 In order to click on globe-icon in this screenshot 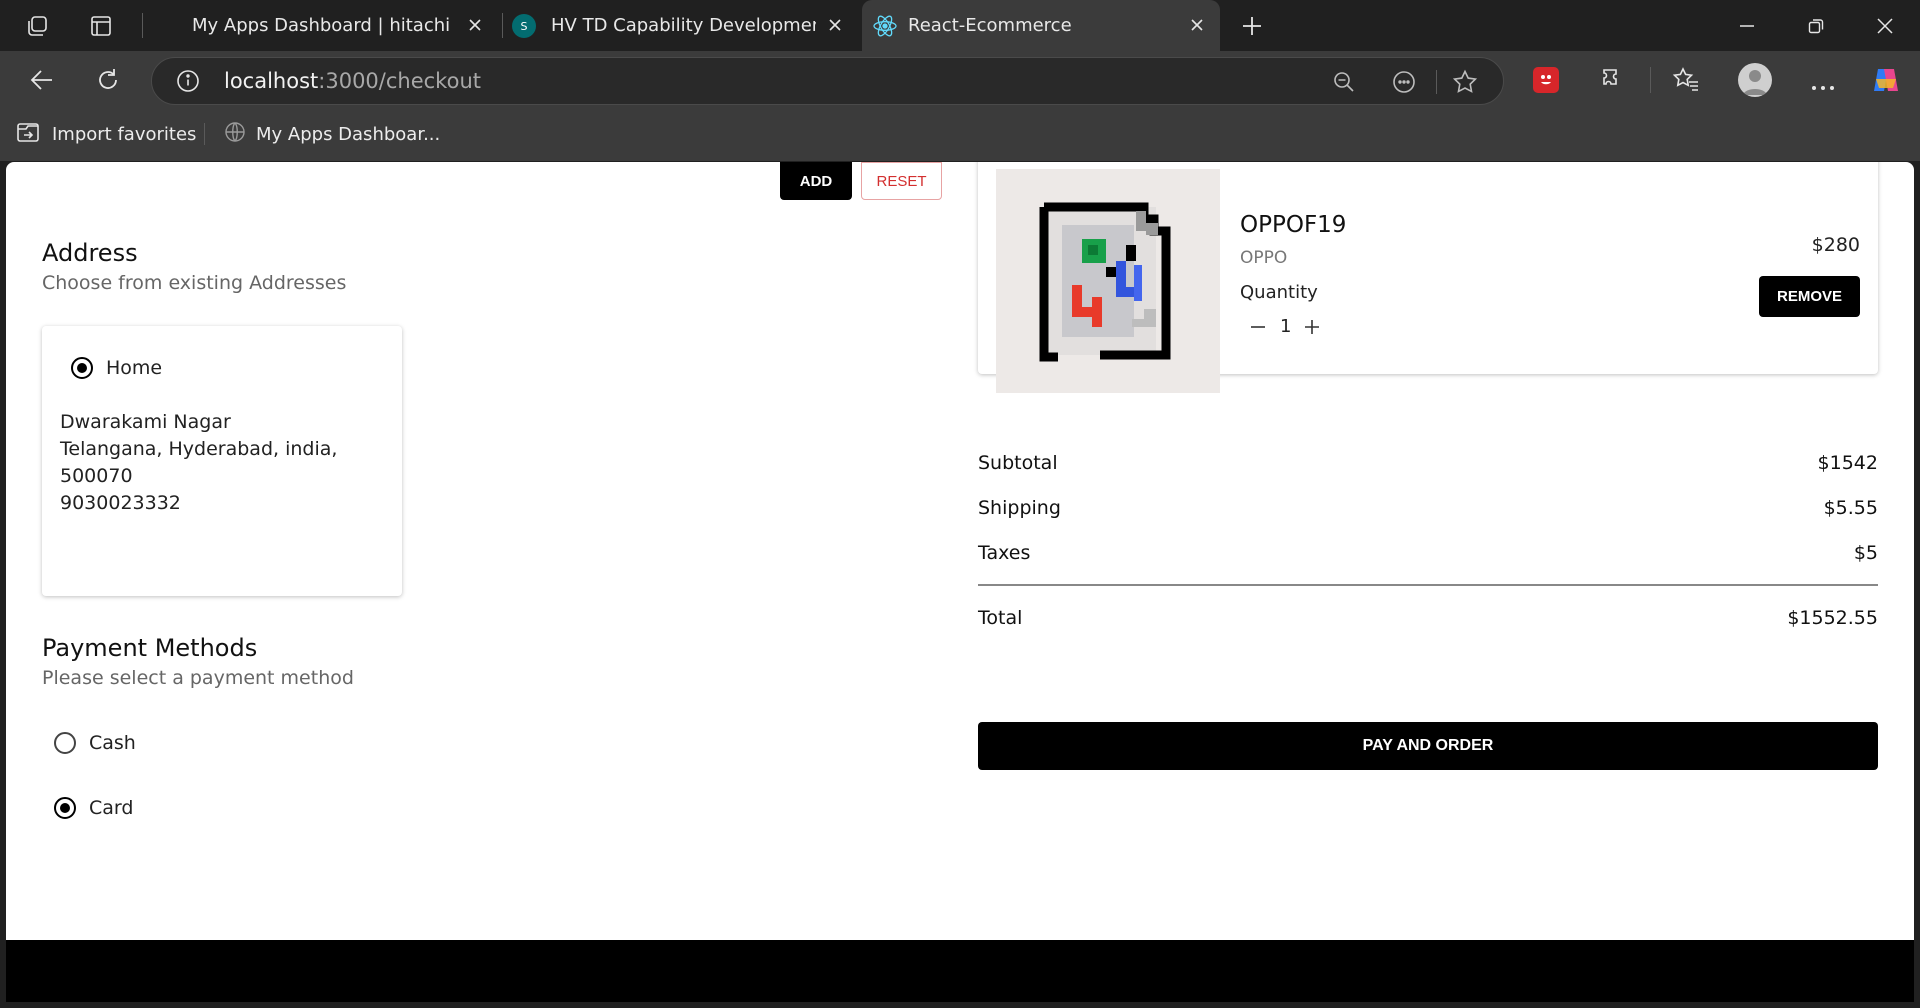, I will do `click(235, 134)`.